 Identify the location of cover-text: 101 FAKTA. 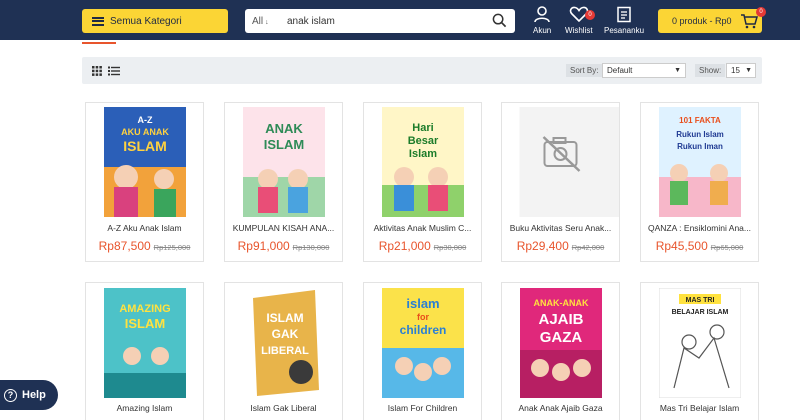
(700, 120).